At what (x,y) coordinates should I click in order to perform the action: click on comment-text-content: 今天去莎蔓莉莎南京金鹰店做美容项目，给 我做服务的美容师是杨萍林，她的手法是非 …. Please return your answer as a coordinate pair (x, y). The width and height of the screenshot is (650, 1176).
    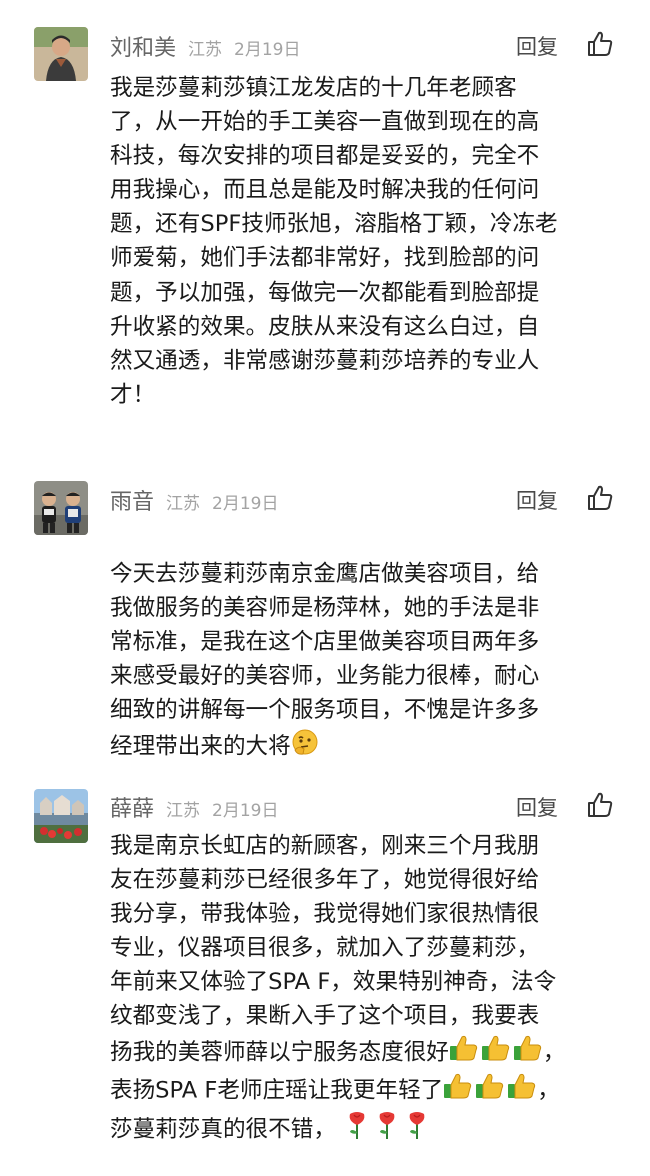
    Looking at the image, I should click on (325, 660).